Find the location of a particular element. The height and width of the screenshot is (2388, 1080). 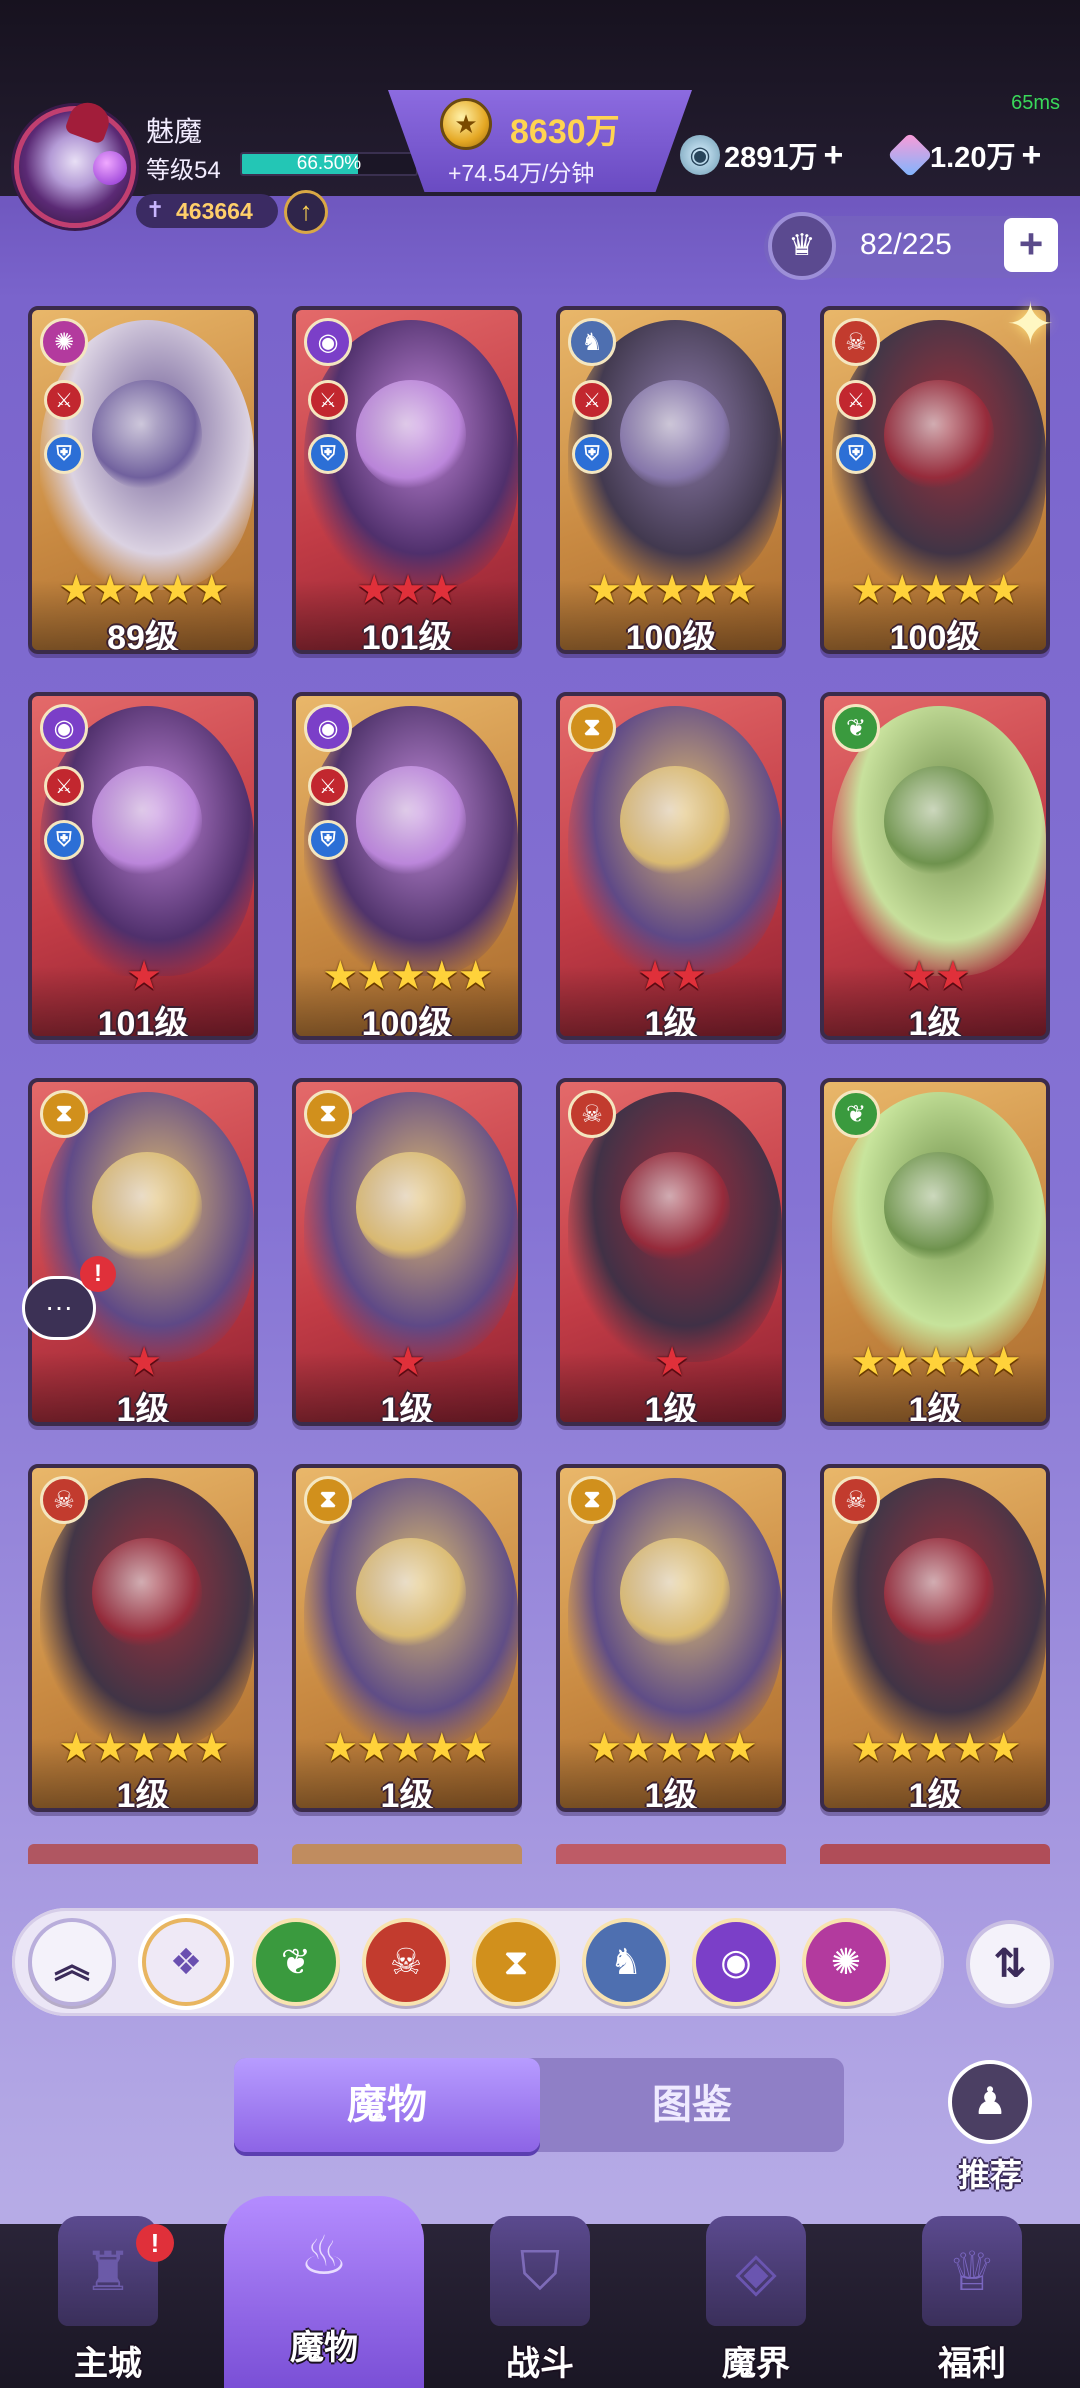

dragon-icon: ♞ is located at coordinates (626, 1962).